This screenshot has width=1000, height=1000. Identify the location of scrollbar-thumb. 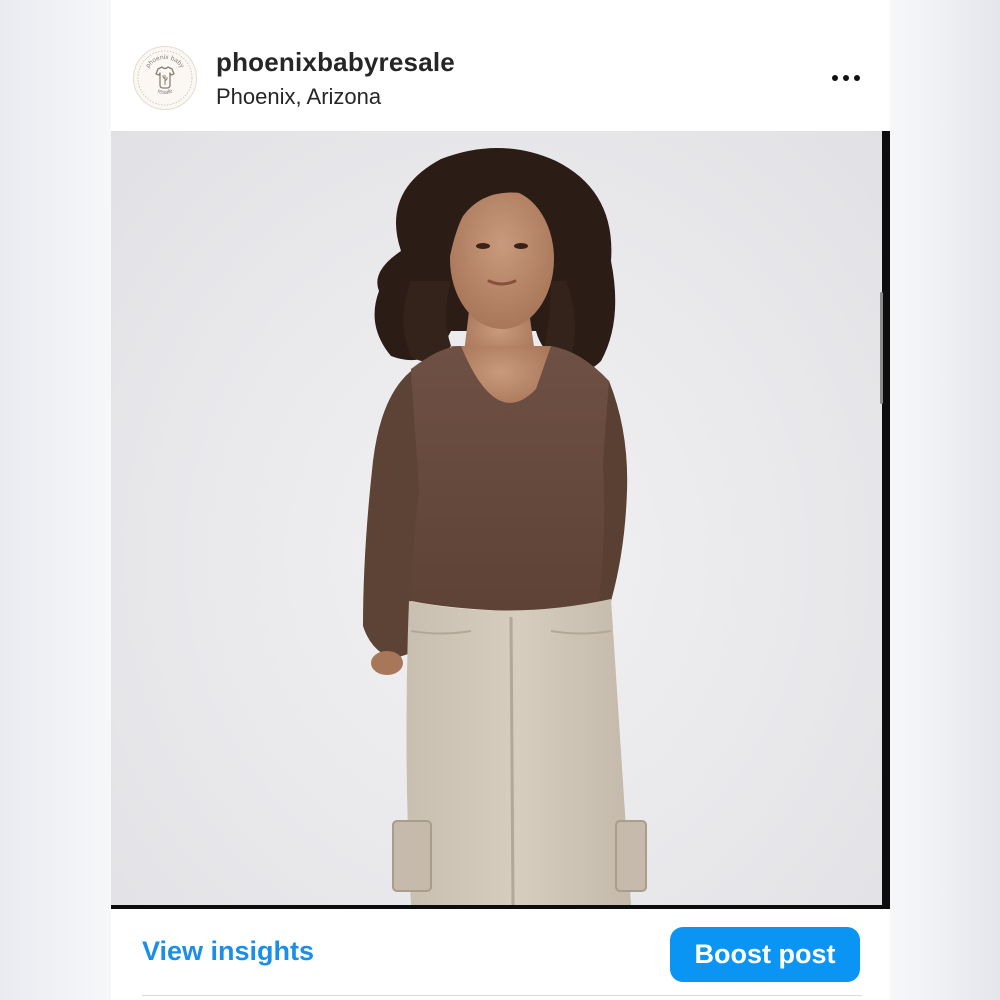
(881, 348).